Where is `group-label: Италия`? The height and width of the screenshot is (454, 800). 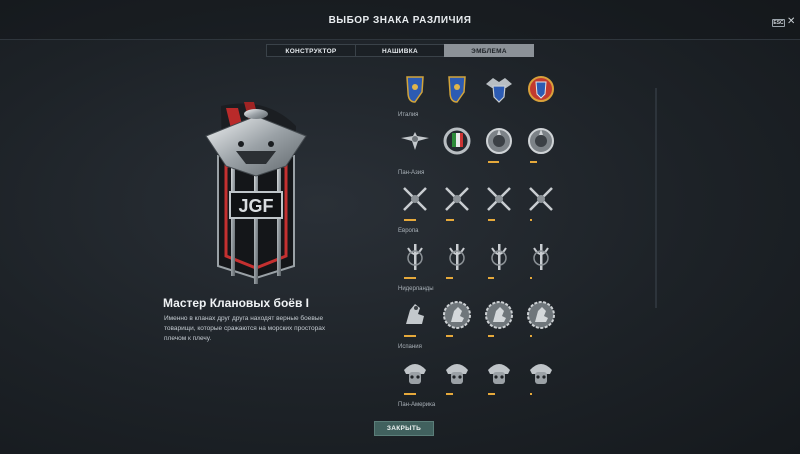
group-label: Италия is located at coordinates (408, 115).